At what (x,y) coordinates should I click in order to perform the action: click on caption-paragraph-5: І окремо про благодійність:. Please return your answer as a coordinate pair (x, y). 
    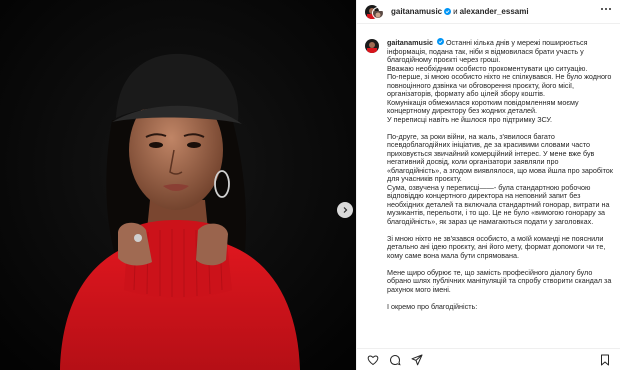
    Looking at the image, I should click on (432, 306).